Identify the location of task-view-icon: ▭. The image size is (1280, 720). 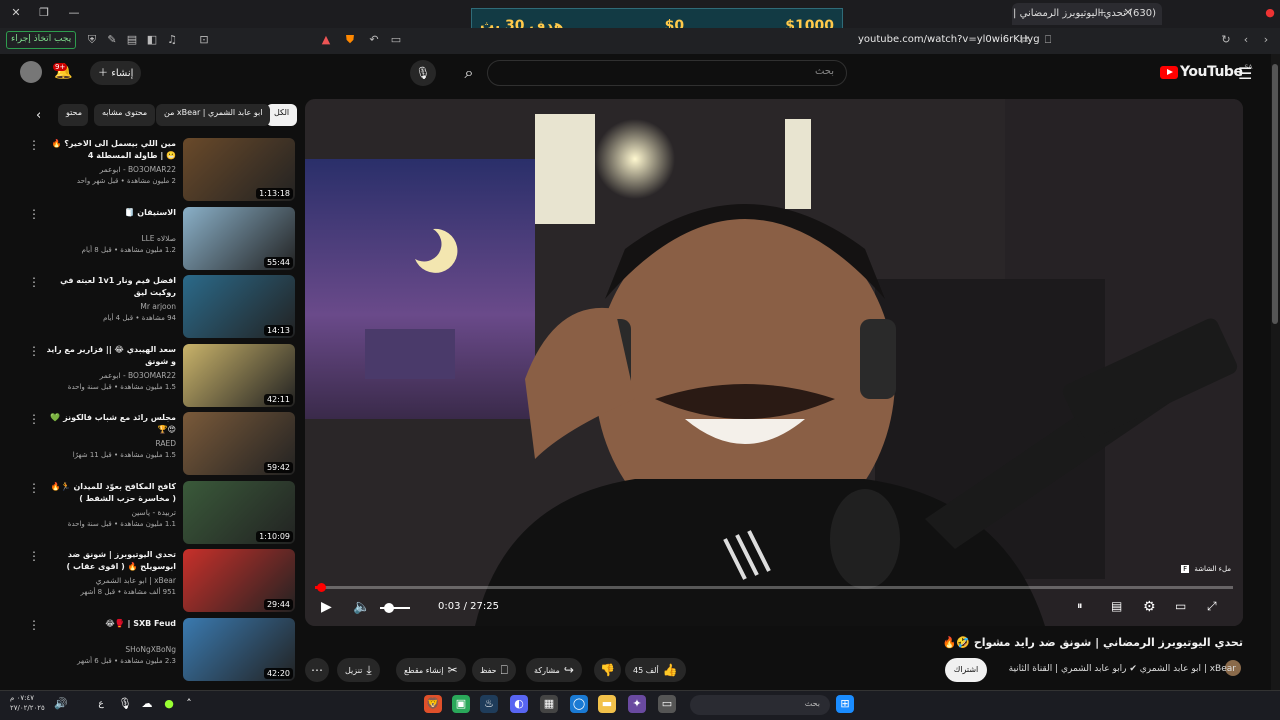
(667, 704).